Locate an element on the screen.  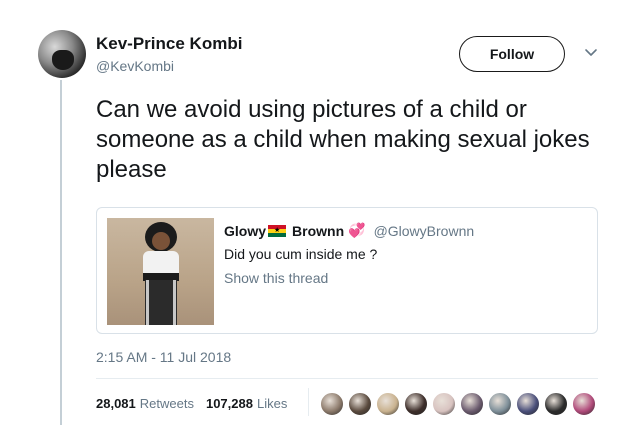
likes-label: Likes is located at coordinates (272, 403).